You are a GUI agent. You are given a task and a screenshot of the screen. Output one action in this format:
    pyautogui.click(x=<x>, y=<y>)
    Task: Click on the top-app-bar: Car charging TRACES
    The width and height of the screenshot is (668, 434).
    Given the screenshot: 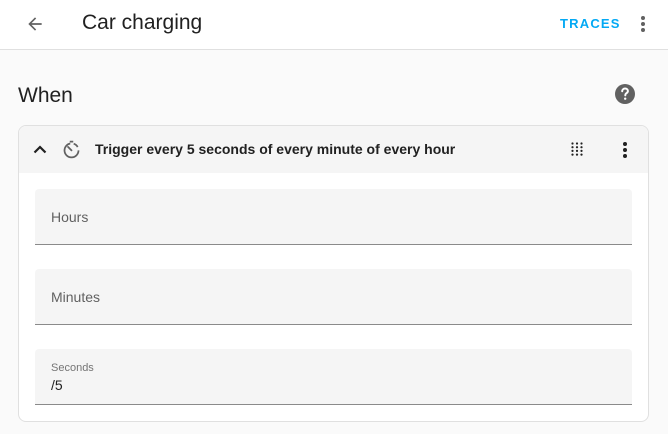 What is the action you would take?
    pyautogui.click(x=334, y=25)
    